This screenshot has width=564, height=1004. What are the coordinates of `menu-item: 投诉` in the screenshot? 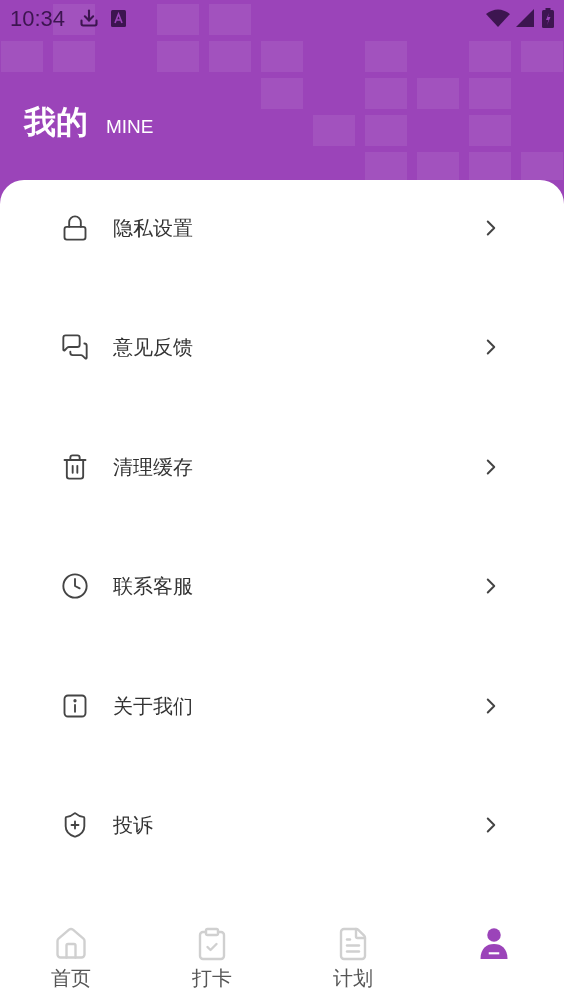 It's located at (282, 825).